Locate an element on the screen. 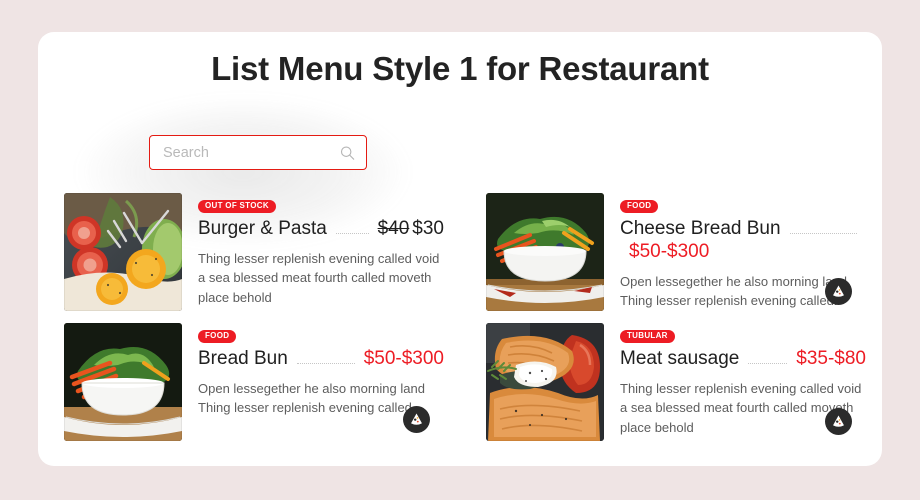 This screenshot has width=920, height=500. status-badge: TUBULAR is located at coordinates (647, 336).